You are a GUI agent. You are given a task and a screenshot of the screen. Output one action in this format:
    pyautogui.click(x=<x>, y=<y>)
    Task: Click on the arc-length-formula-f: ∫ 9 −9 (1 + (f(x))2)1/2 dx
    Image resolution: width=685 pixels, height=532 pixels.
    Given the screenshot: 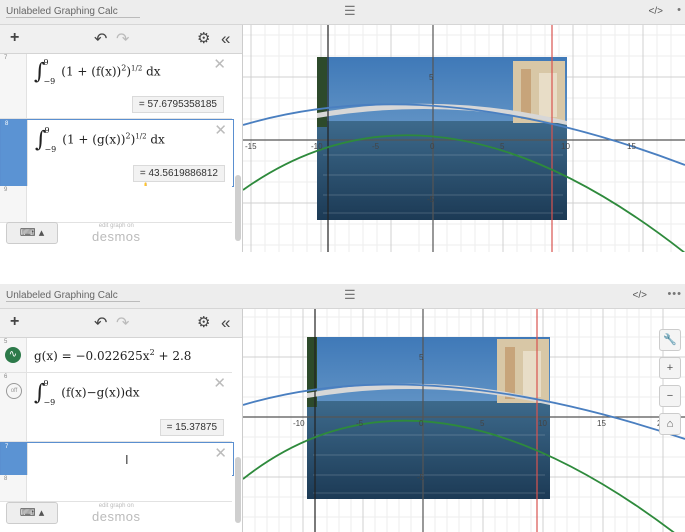 What is the action you would take?
    pyautogui.click(x=97, y=72)
    